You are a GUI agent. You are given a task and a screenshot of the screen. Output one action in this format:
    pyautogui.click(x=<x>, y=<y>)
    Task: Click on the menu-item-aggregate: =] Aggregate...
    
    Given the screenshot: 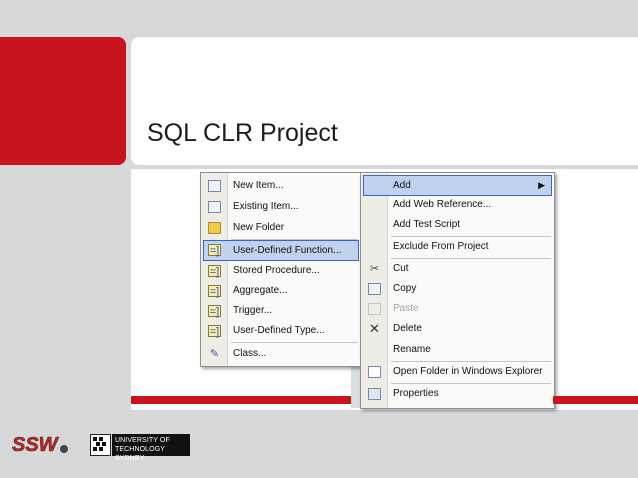 What is the action you would take?
    pyautogui.click(x=281, y=291)
    